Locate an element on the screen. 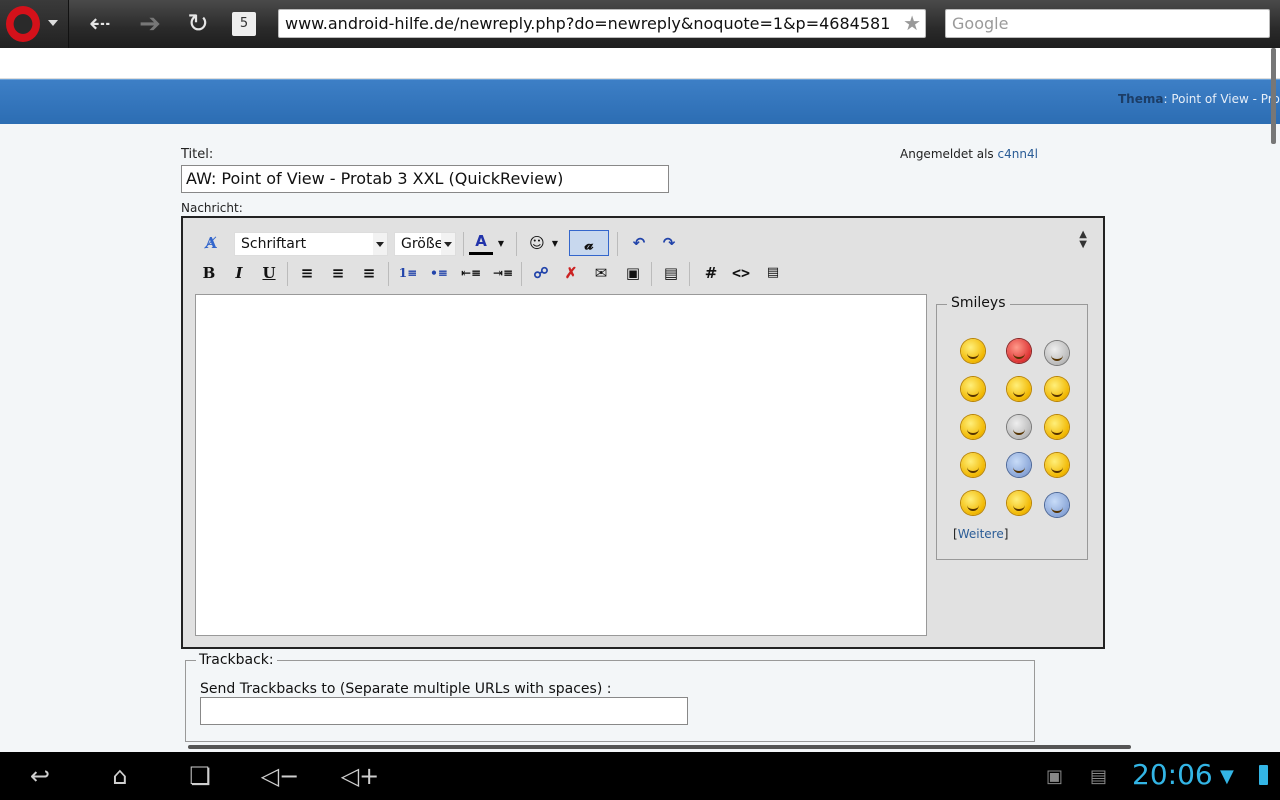  more-smileys: [Weitere] is located at coordinates (981, 534).